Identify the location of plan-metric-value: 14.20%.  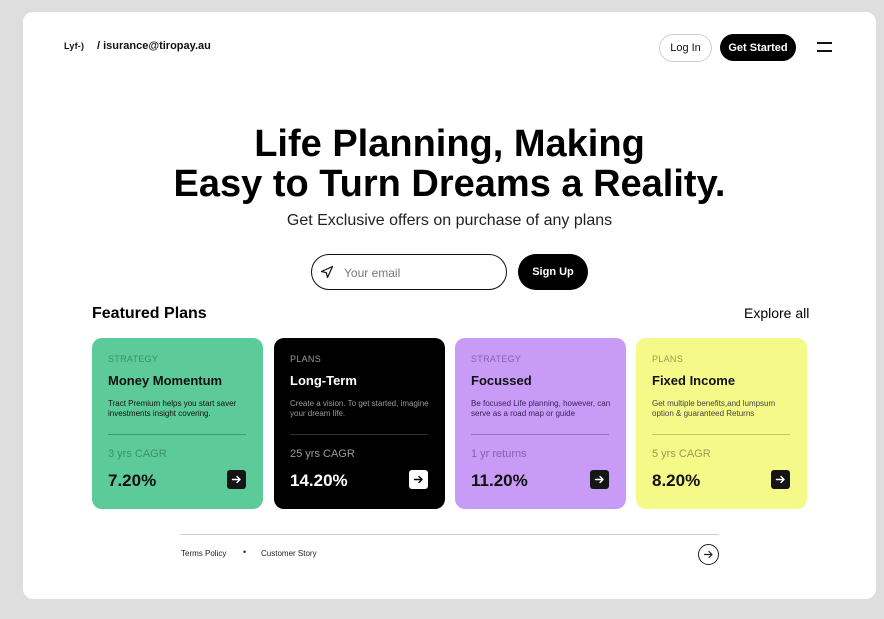
(319, 480).